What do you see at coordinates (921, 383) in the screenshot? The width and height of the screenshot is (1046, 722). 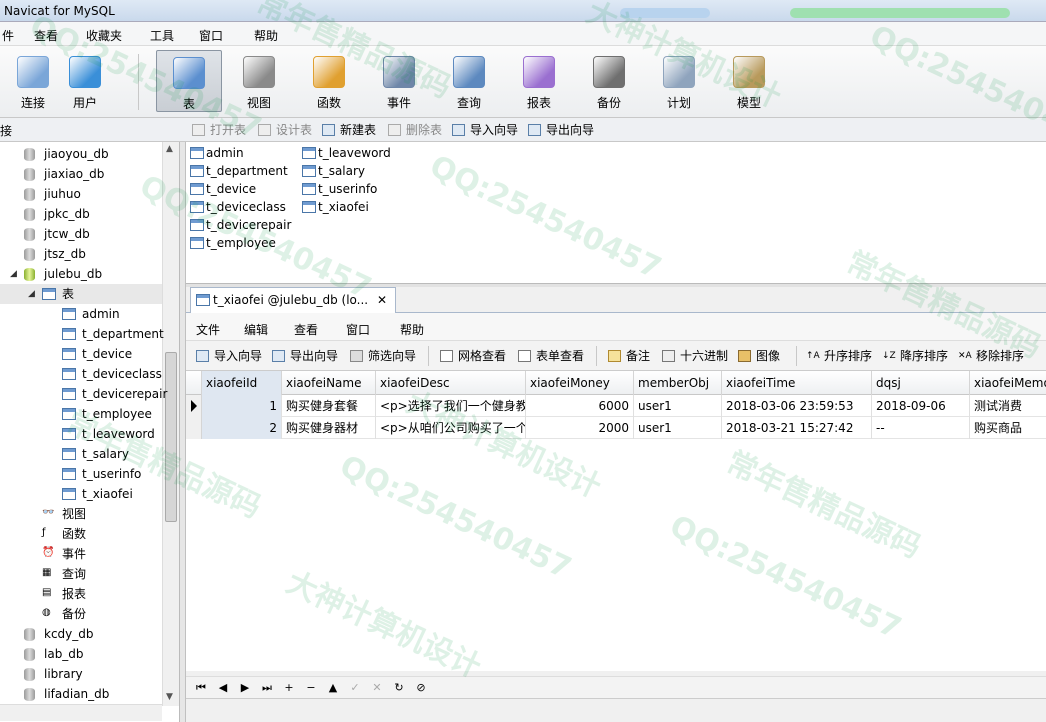 I see `column-header: dqsj` at bounding box center [921, 383].